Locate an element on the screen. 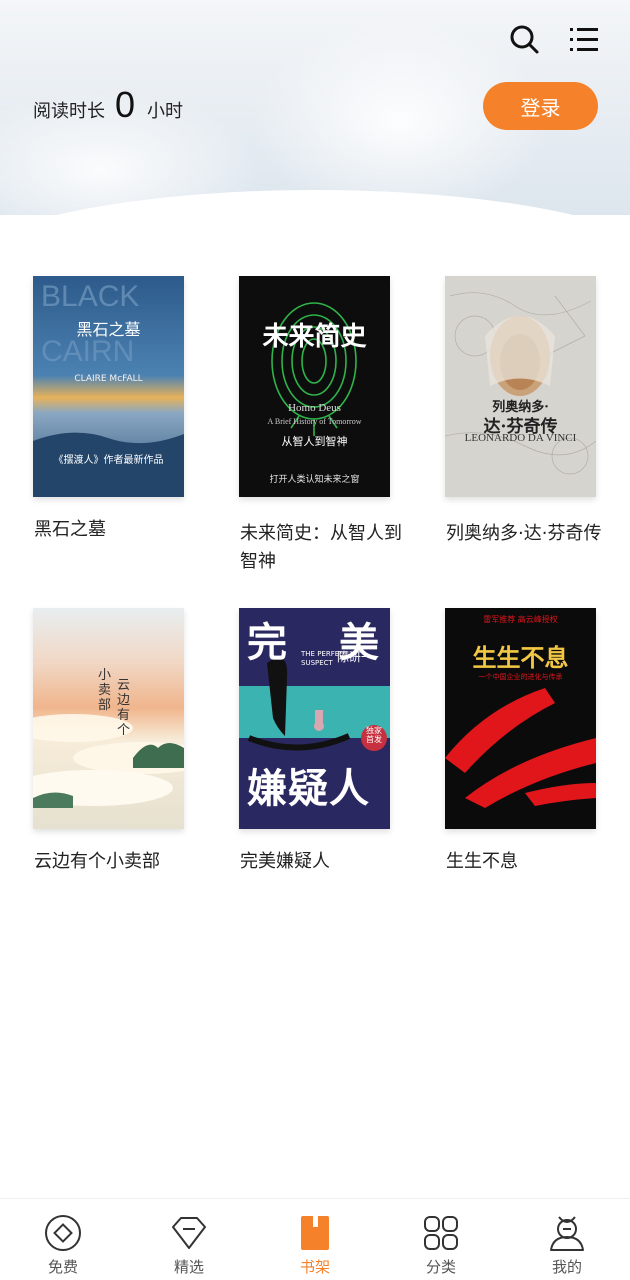  tab-featured: 精选 is located at coordinates (189, 1239).